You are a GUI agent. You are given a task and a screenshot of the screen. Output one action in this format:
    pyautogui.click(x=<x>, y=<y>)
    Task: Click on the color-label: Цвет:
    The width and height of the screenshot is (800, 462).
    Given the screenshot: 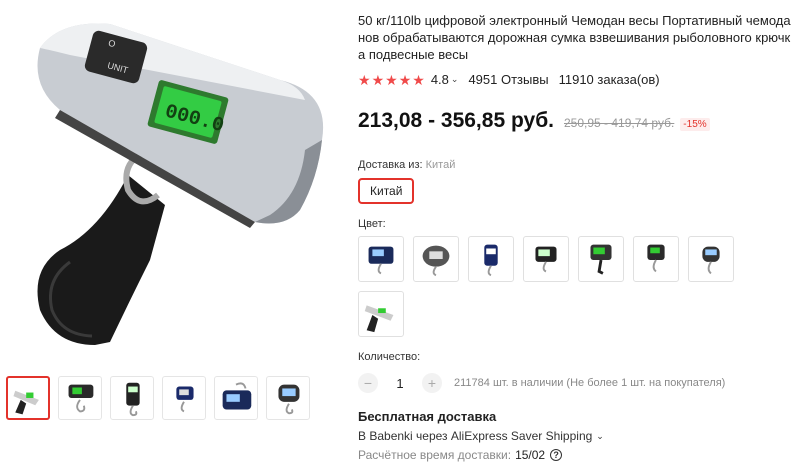 What is the action you would take?
    pyautogui.click(x=372, y=224)
    